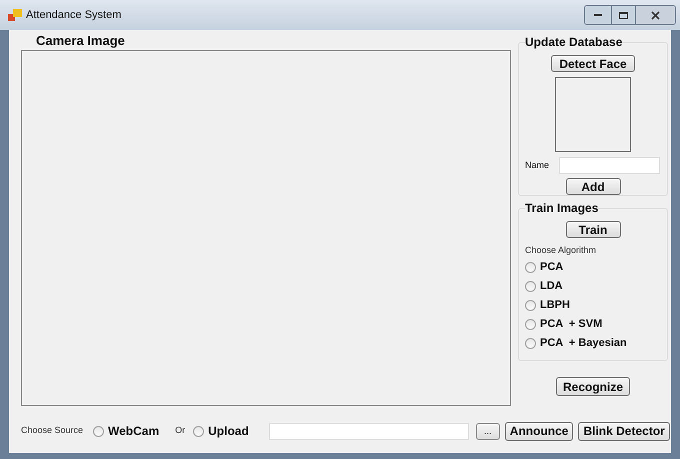 Image resolution: width=680 pixels, height=459 pixels. I want to click on announce-button: Announce, so click(539, 431).